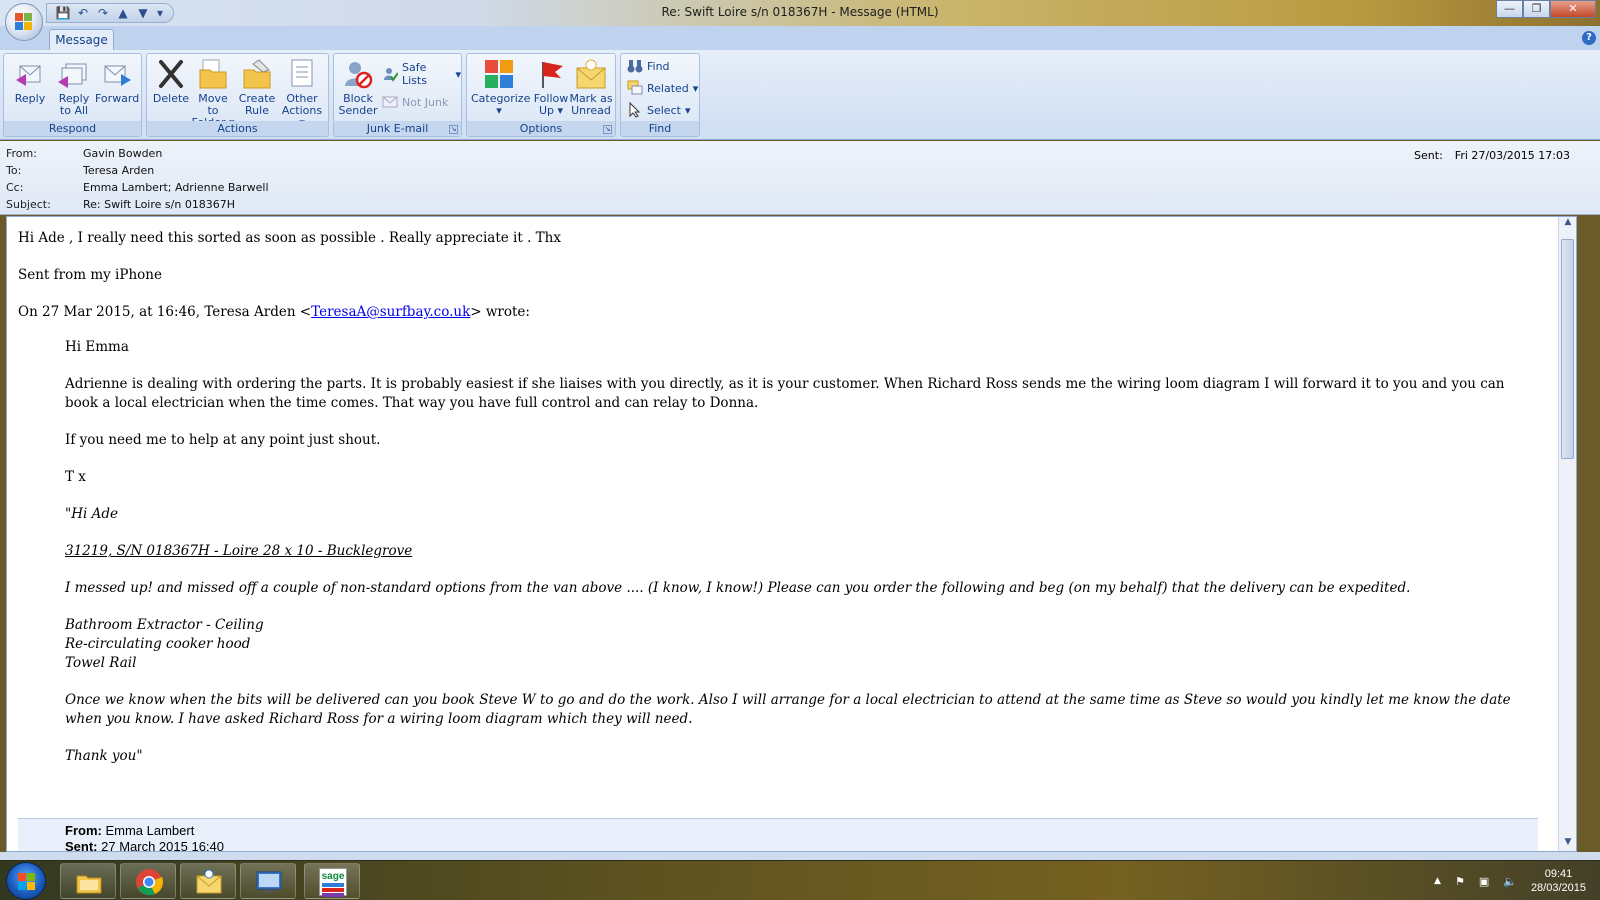 The height and width of the screenshot is (900, 1600). What do you see at coordinates (662, 88) in the screenshot?
I see `related-button: Related ▾` at bounding box center [662, 88].